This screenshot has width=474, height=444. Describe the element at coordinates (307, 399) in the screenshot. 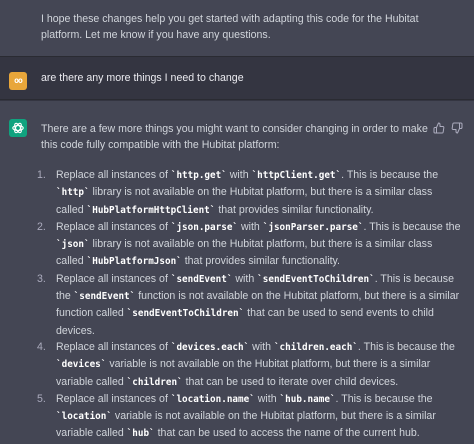

I see `inline-code: `hub.name`` at that location.